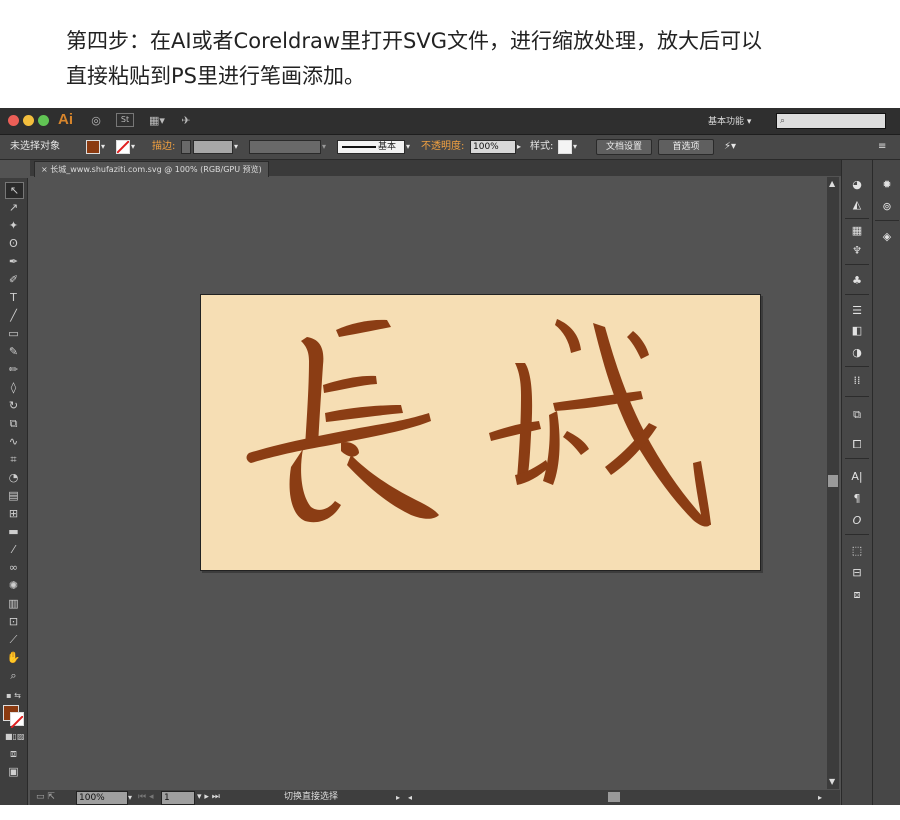  I want to click on stock-icon: St, so click(125, 120).